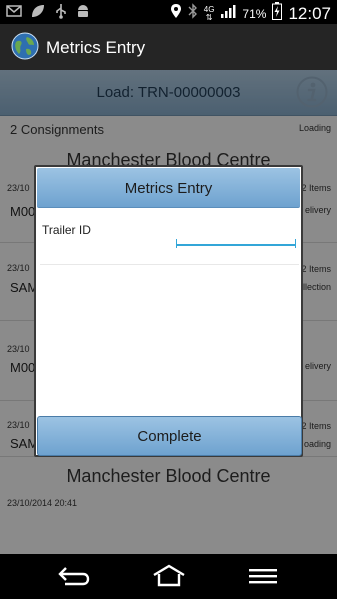 The height and width of the screenshot is (599, 337). Describe the element at coordinates (83, 11) in the screenshot. I see `android-icon` at that location.